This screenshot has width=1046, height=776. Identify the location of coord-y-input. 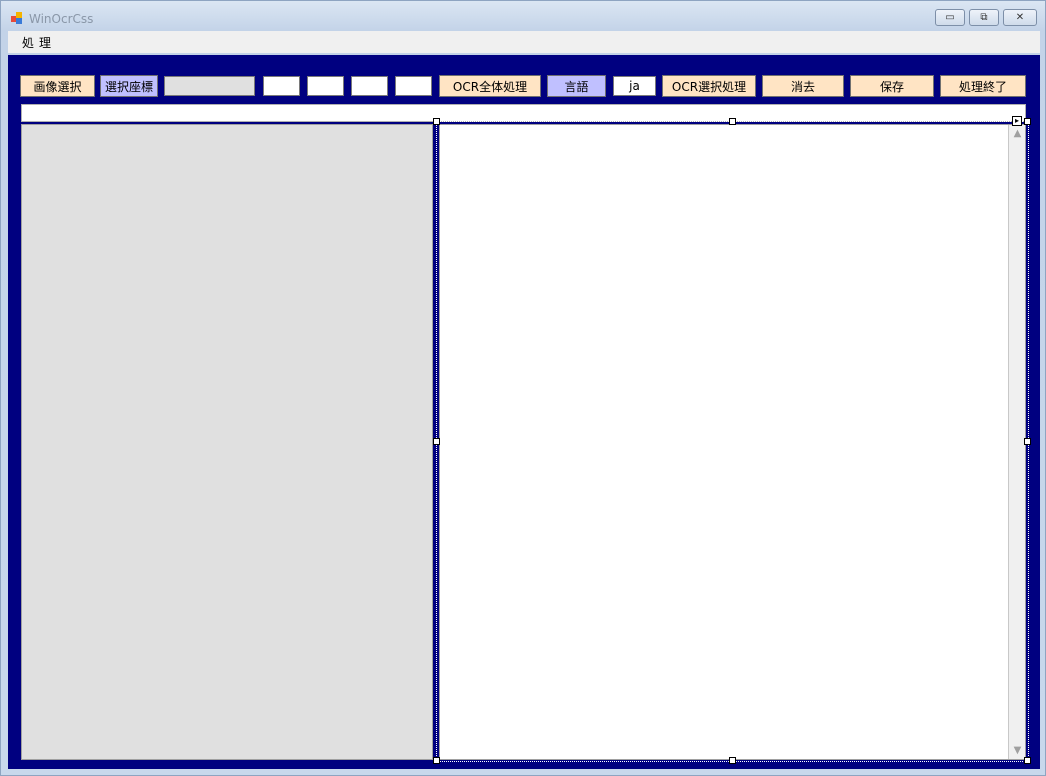
(325, 86).